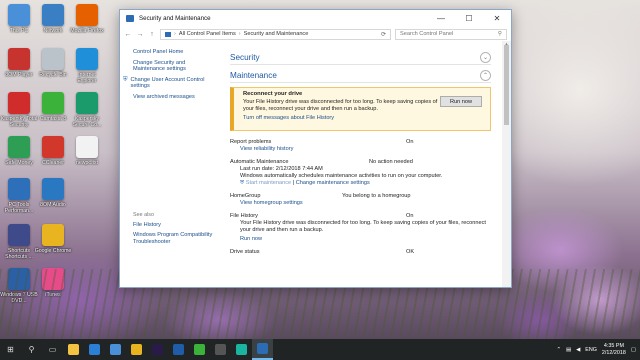 The width and height of the screenshot is (640, 360). Describe the element at coordinates (591, 350) in the screenshot. I see `language-indicator: ENG` at that location.